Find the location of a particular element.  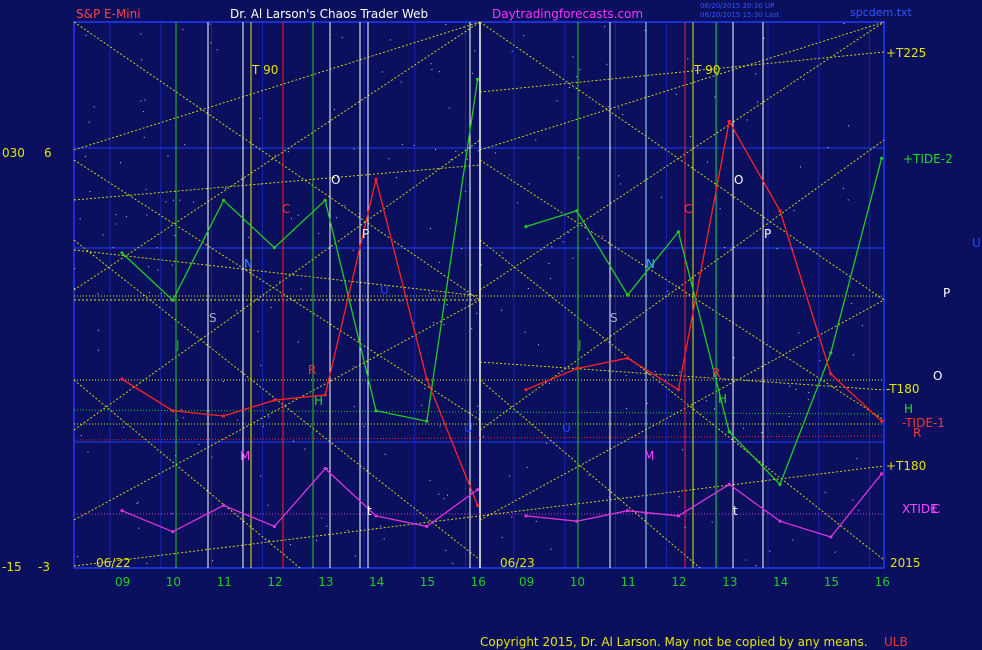

marker-t-day2: t is located at coordinates (735, 511).